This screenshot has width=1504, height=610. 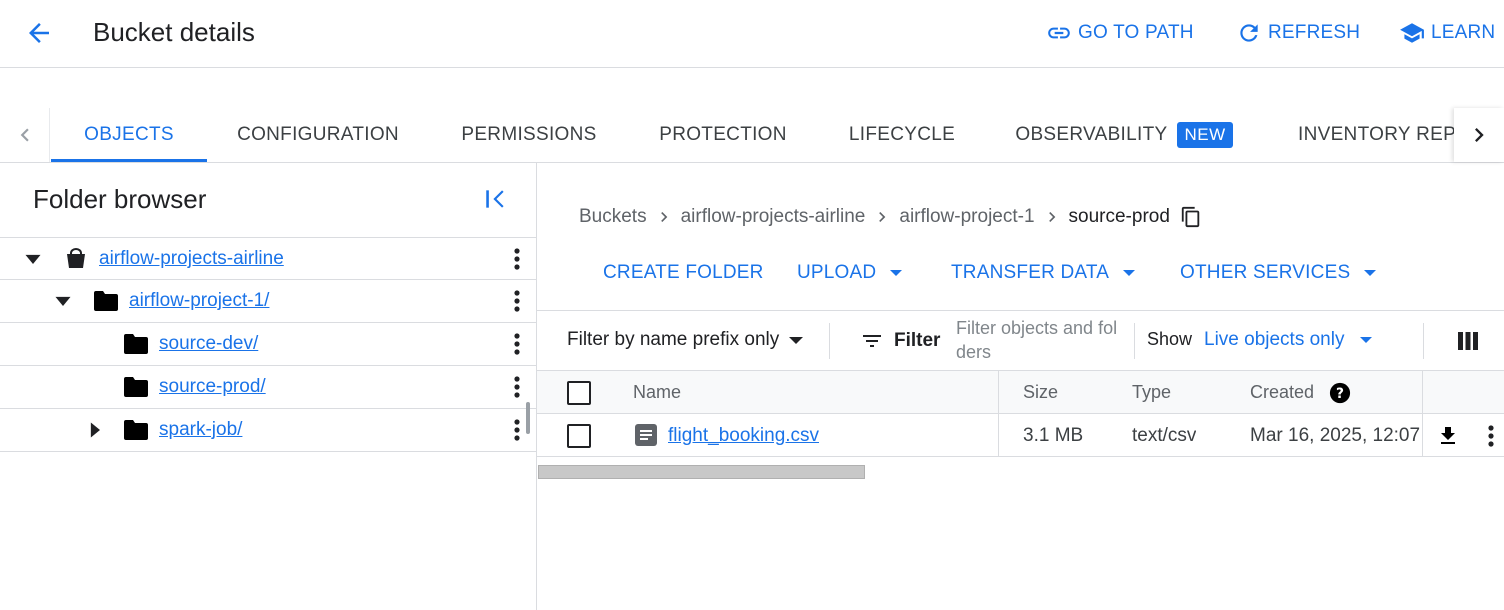 I want to click on column-display-button, so click(x=1468, y=341).